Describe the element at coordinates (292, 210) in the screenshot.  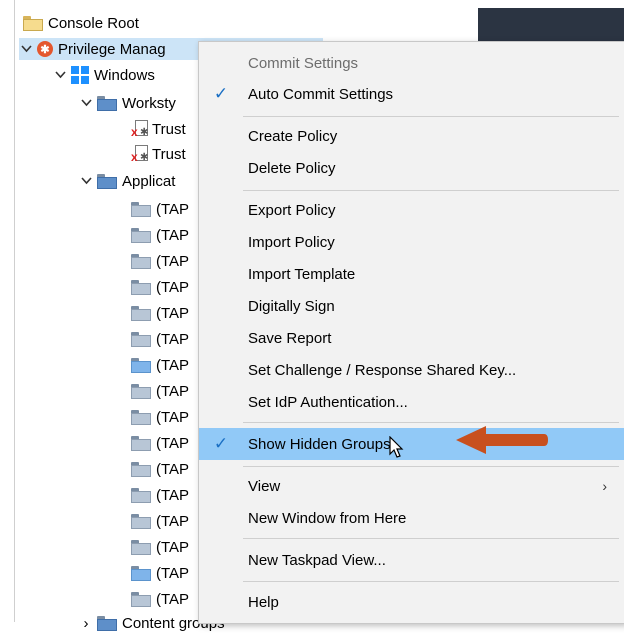
I see `menu-item-label: Export Policy` at that location.